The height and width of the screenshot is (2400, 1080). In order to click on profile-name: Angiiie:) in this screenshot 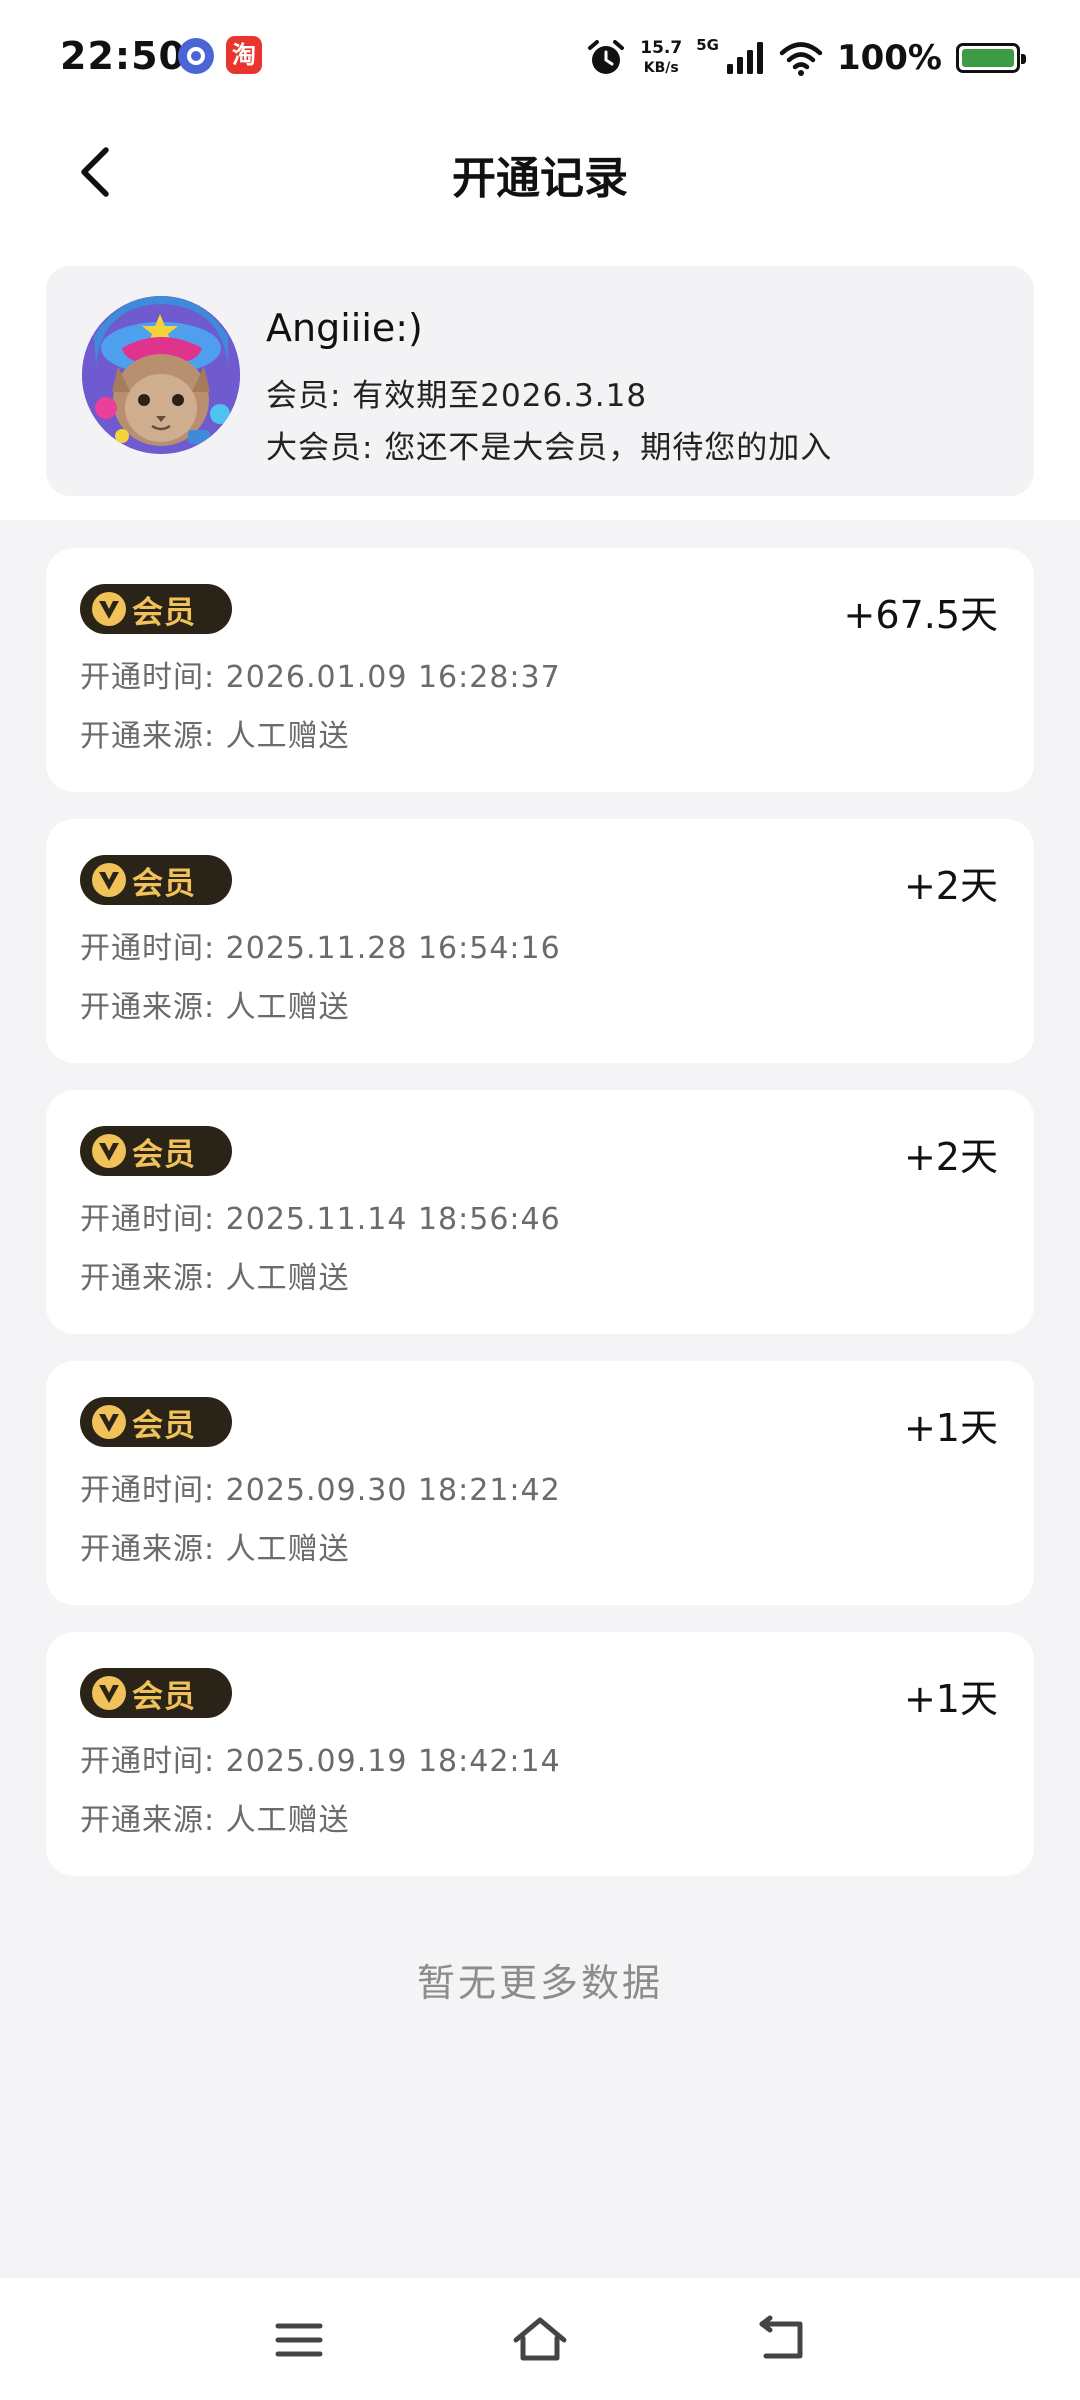, I will do `click(344, 328)`.